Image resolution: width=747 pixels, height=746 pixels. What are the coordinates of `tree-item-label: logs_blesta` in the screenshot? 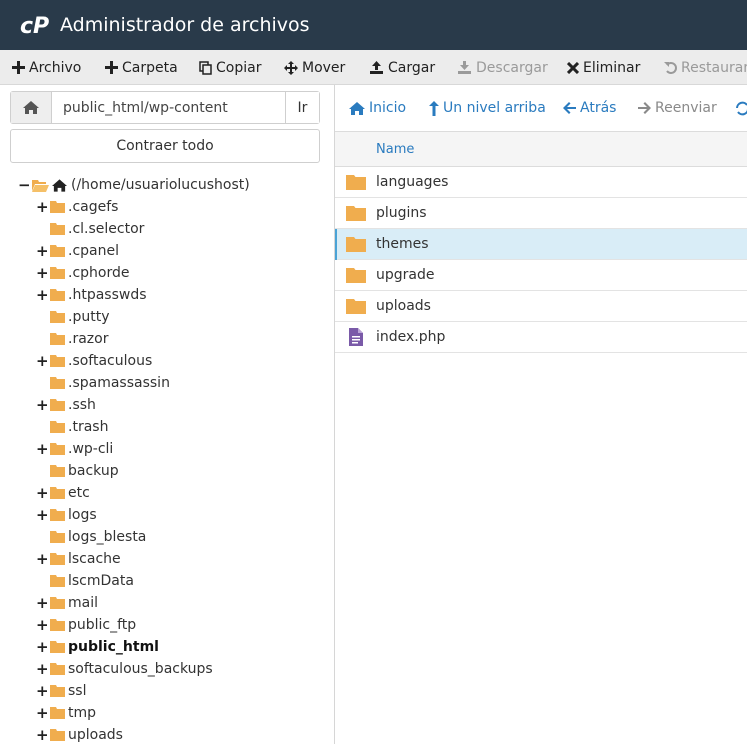 It's located at (107, 537).